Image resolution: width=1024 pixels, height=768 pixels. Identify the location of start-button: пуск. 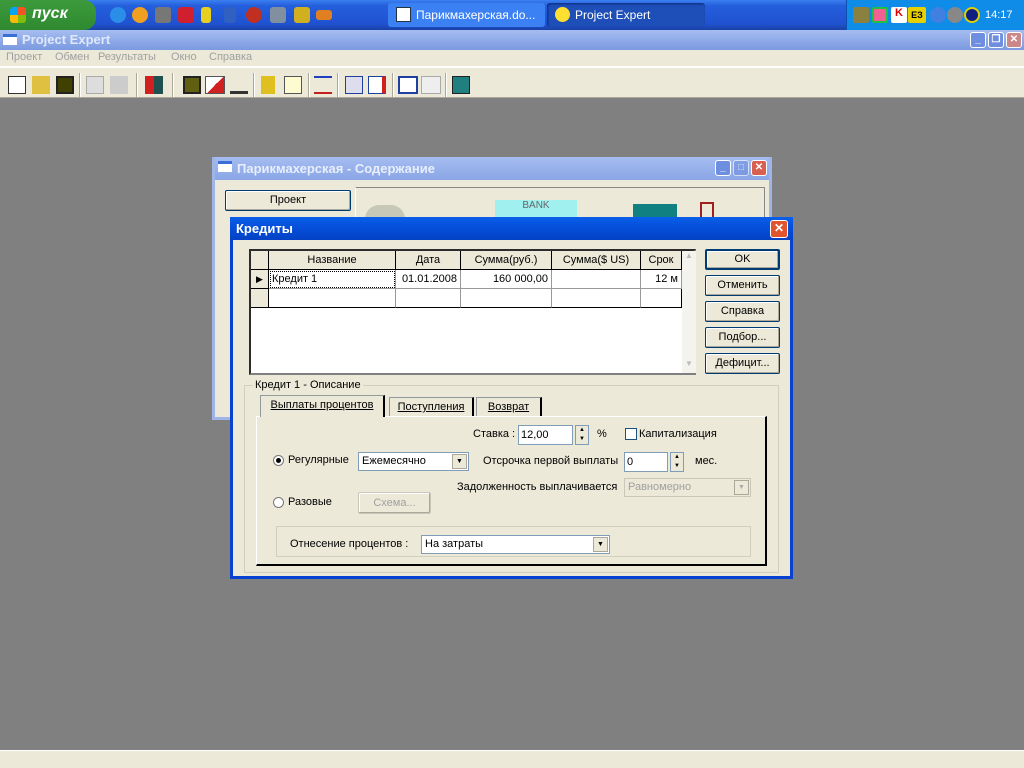
(48, 15).